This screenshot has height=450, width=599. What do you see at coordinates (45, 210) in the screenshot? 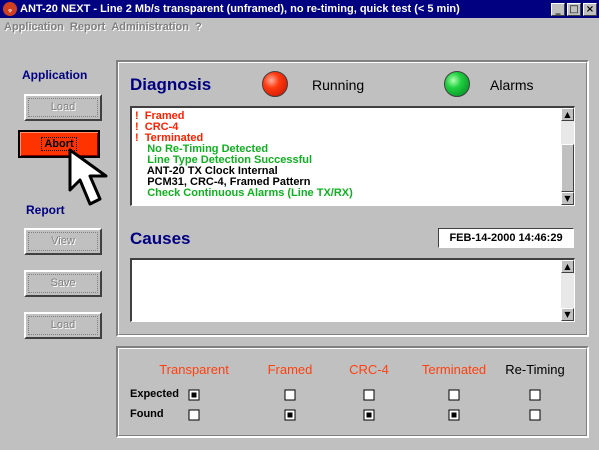
I see `report-section-label: Report` at bounding box center [45, 210].